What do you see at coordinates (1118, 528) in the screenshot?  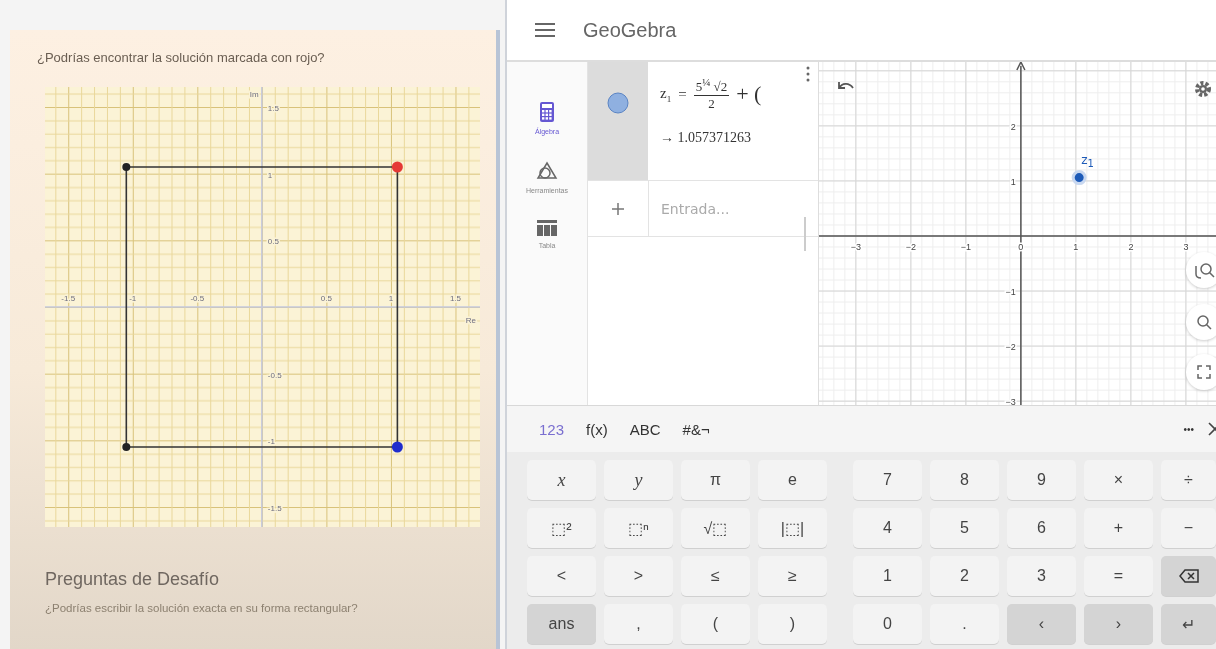 I see `keyboard-key: +` at bounding box center [1118, 528].